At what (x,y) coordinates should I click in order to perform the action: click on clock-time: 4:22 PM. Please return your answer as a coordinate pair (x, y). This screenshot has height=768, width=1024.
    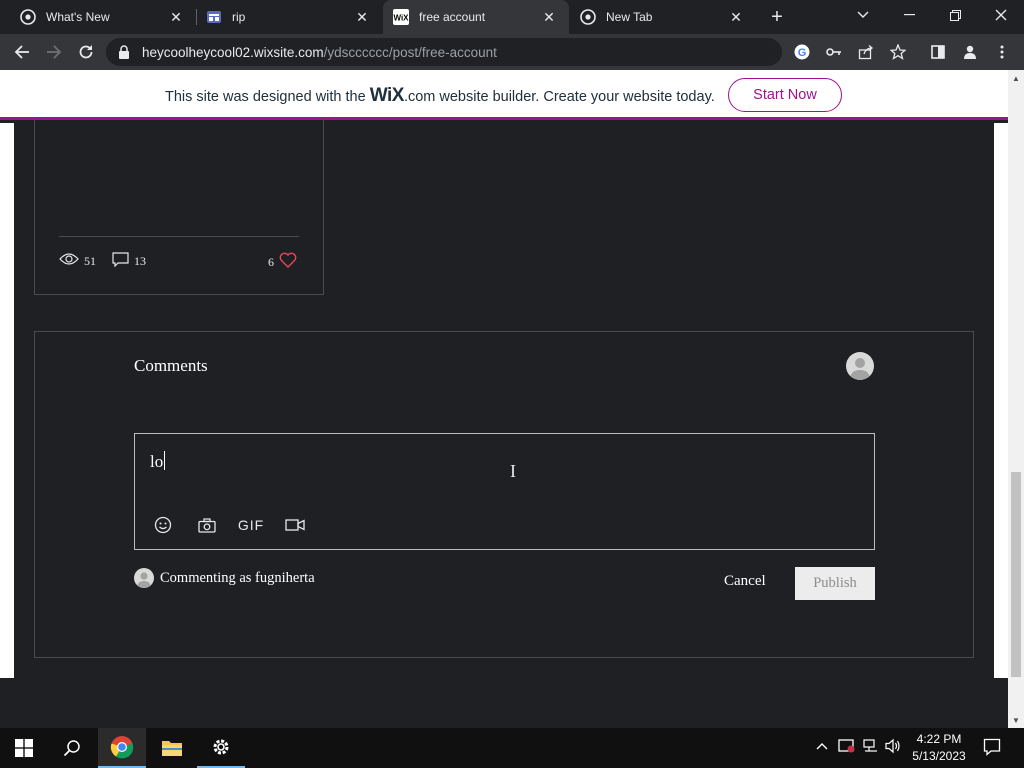
    Looking at the image, I should click on (939, 739).